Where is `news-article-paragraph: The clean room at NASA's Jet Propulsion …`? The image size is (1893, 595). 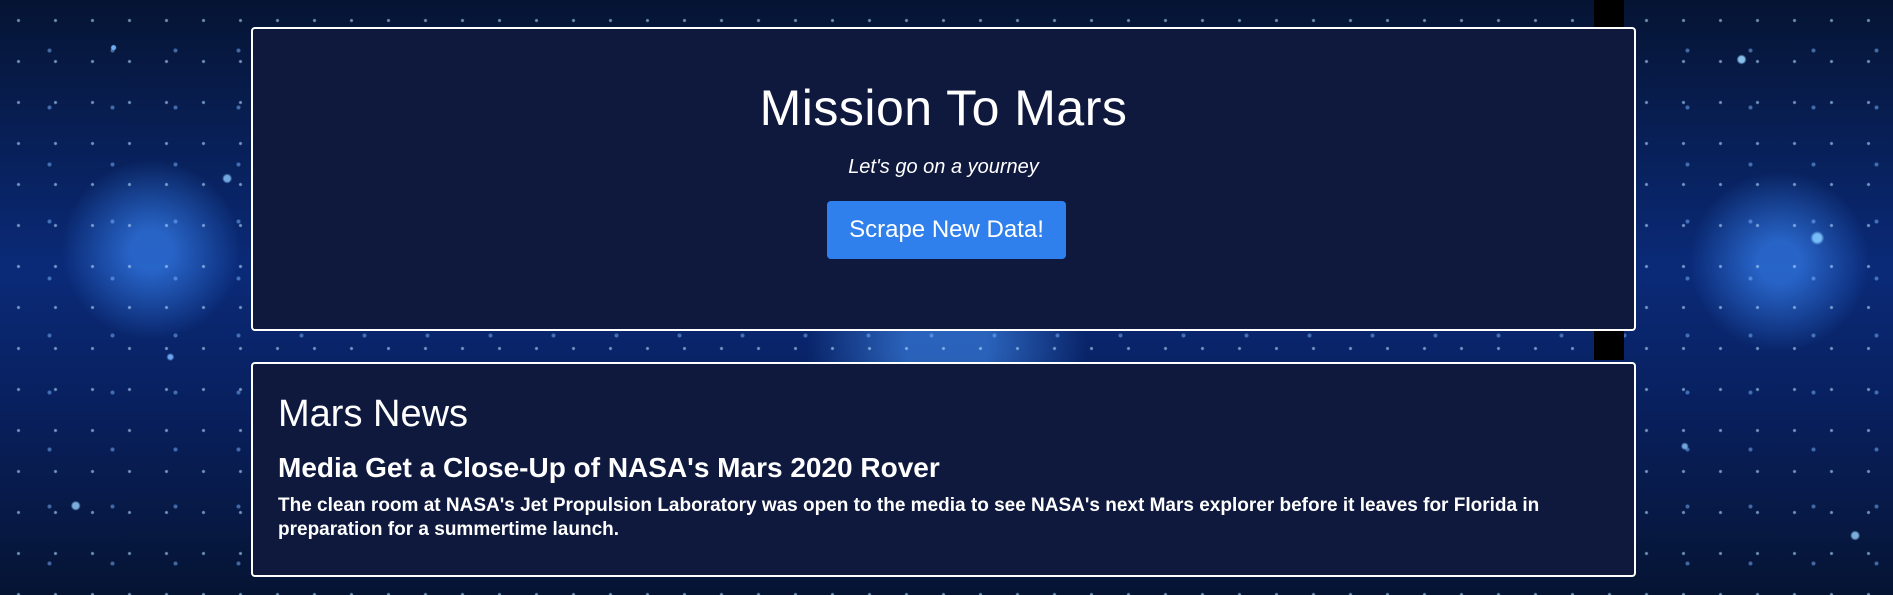 news-article-paragraph: The clean room at NASA's Jet Propulsion … is located at coordinates (909, 517).